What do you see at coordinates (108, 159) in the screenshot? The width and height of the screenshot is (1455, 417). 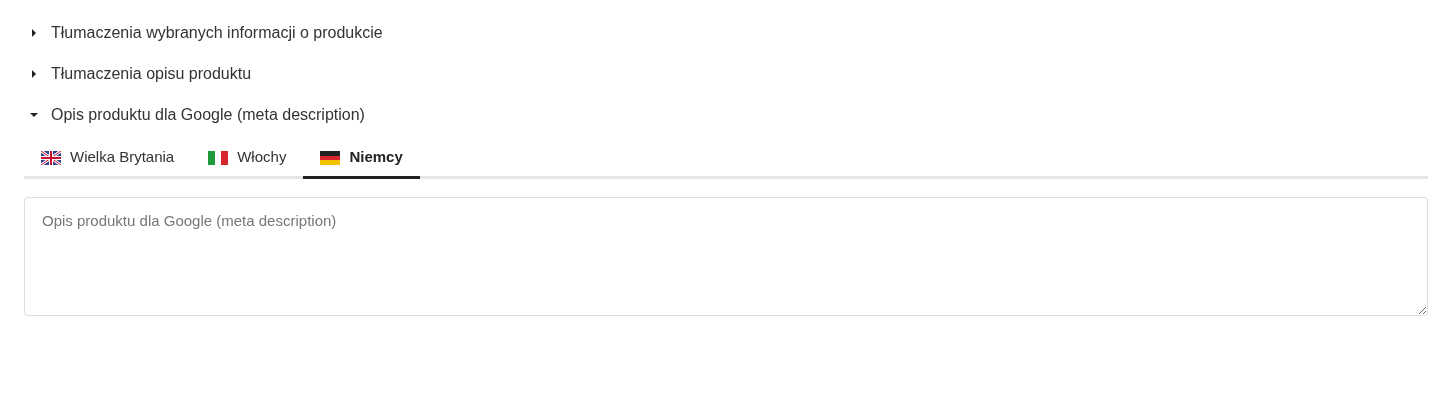 I see `tab: Wielka Brytania` at bounding box center [108, 159].